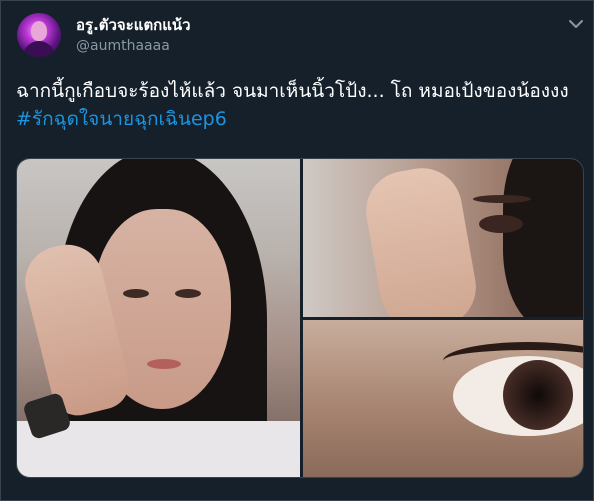 This screenshot has width=594, height=501. I want to click on photo-hair, so click(543, 238).